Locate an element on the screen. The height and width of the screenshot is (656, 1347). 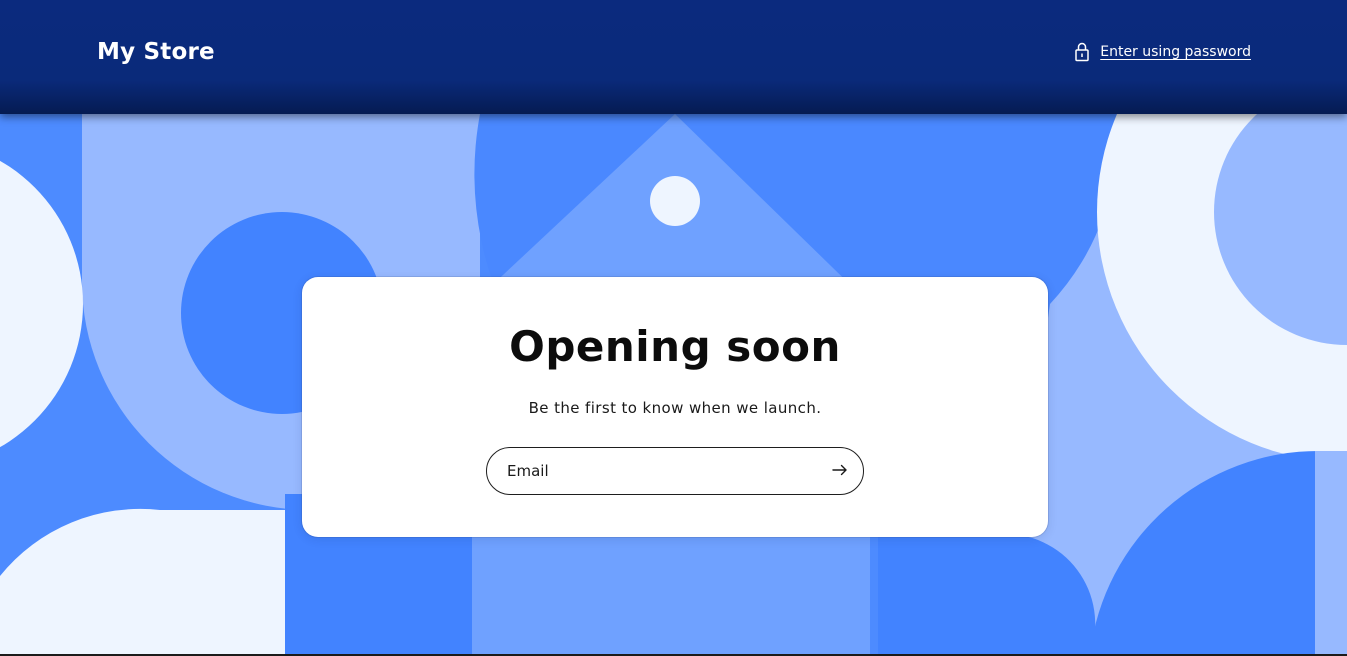
lock-icon is located at coordinates (1082, 52).